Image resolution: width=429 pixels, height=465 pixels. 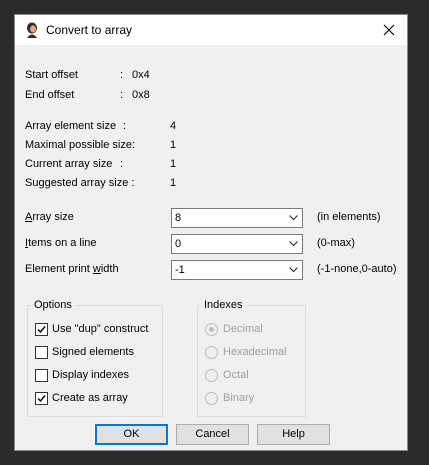 I want to click on suggested-array-size-value: 1, so click(x=173, y=183).